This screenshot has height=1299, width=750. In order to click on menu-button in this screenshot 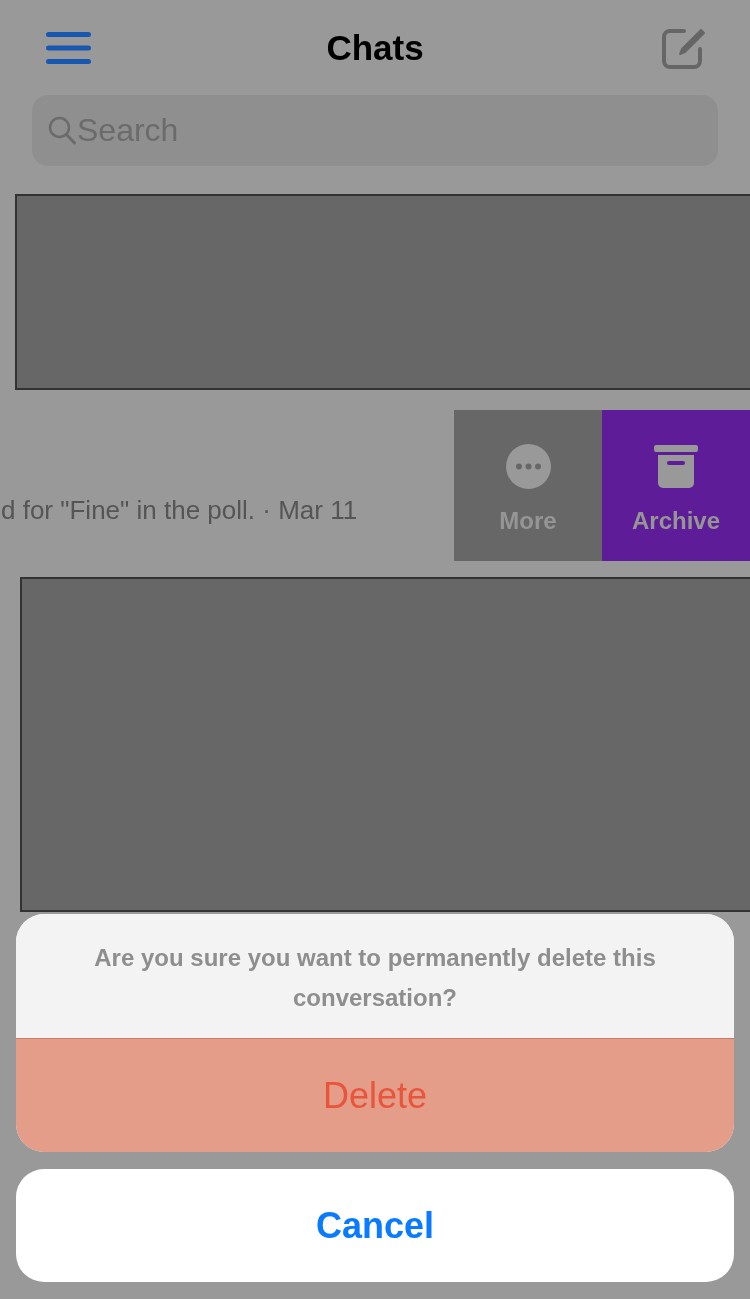, I will do `click(68, 47)`.